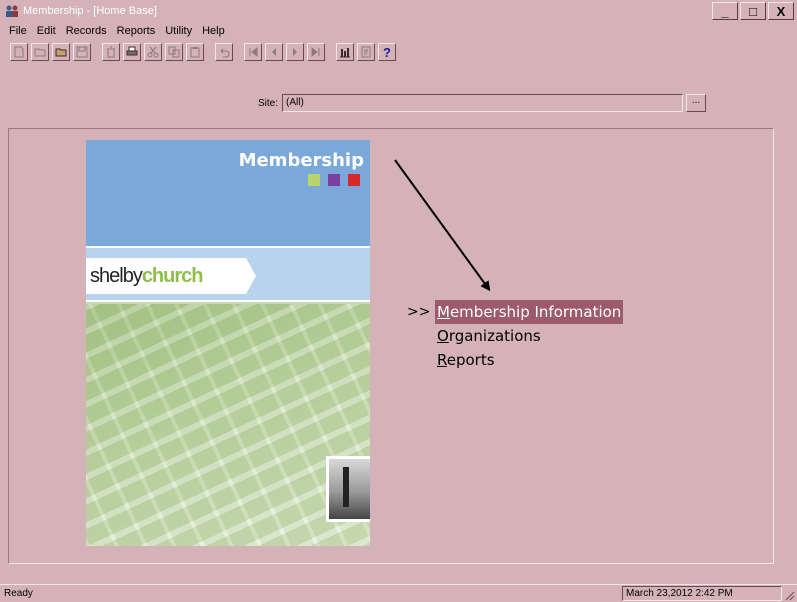  I want to click on chart-button, so click(345, 52).